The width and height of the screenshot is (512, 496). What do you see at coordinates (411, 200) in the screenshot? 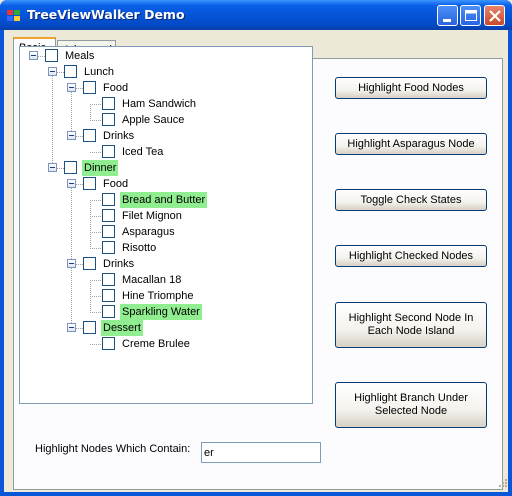
I see `toggle-check-states-button: Toggle Check States` at bounding box center [411, 200].